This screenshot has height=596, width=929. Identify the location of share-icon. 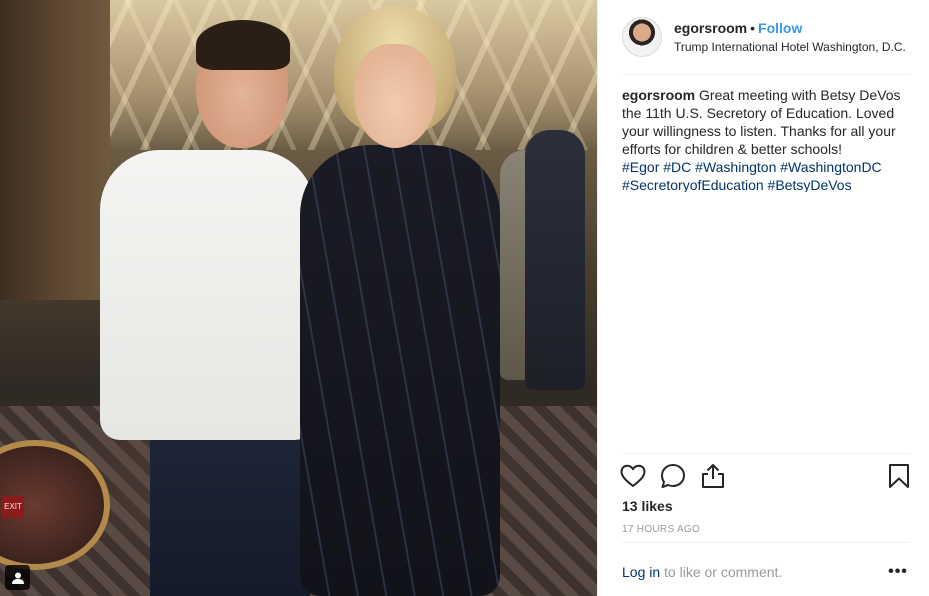
(713, 476).